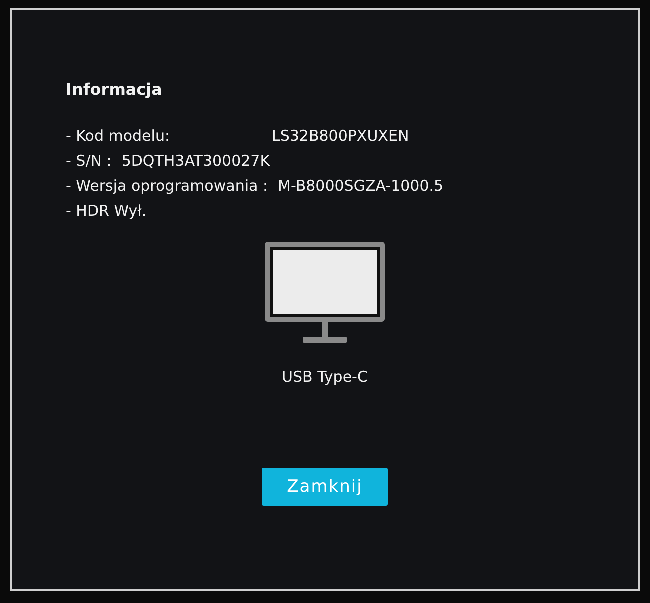  Describe the element at coordinates (325, 487) in the screenshot. I see `close-button: Zamknij` at that location.